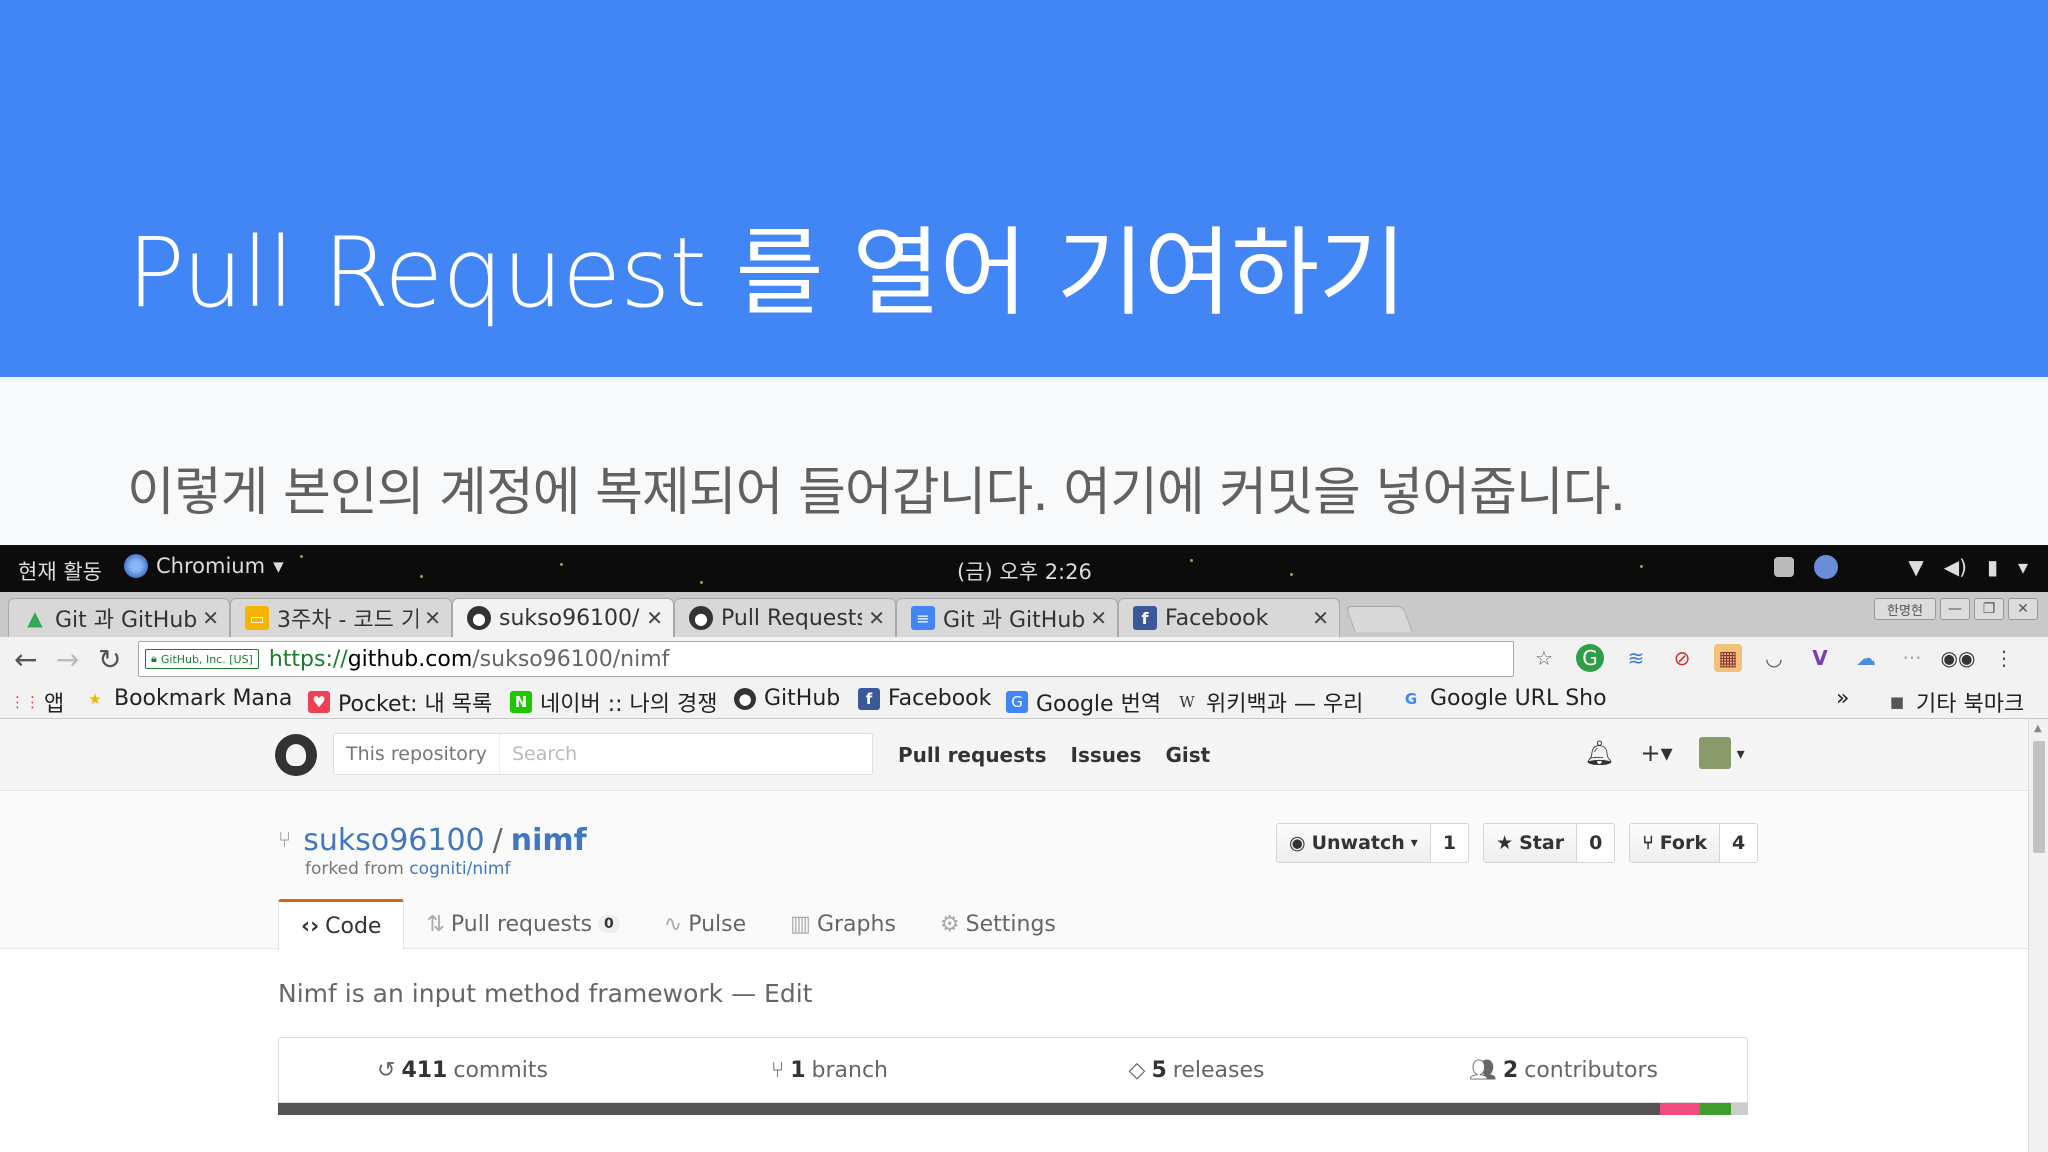 Image resolution: width=2048 pixels, height=1152 pixels. Describe the element at coordinates (1682, 658) in the screenshot. I see `extension-block-icon: ⊘` at that location.